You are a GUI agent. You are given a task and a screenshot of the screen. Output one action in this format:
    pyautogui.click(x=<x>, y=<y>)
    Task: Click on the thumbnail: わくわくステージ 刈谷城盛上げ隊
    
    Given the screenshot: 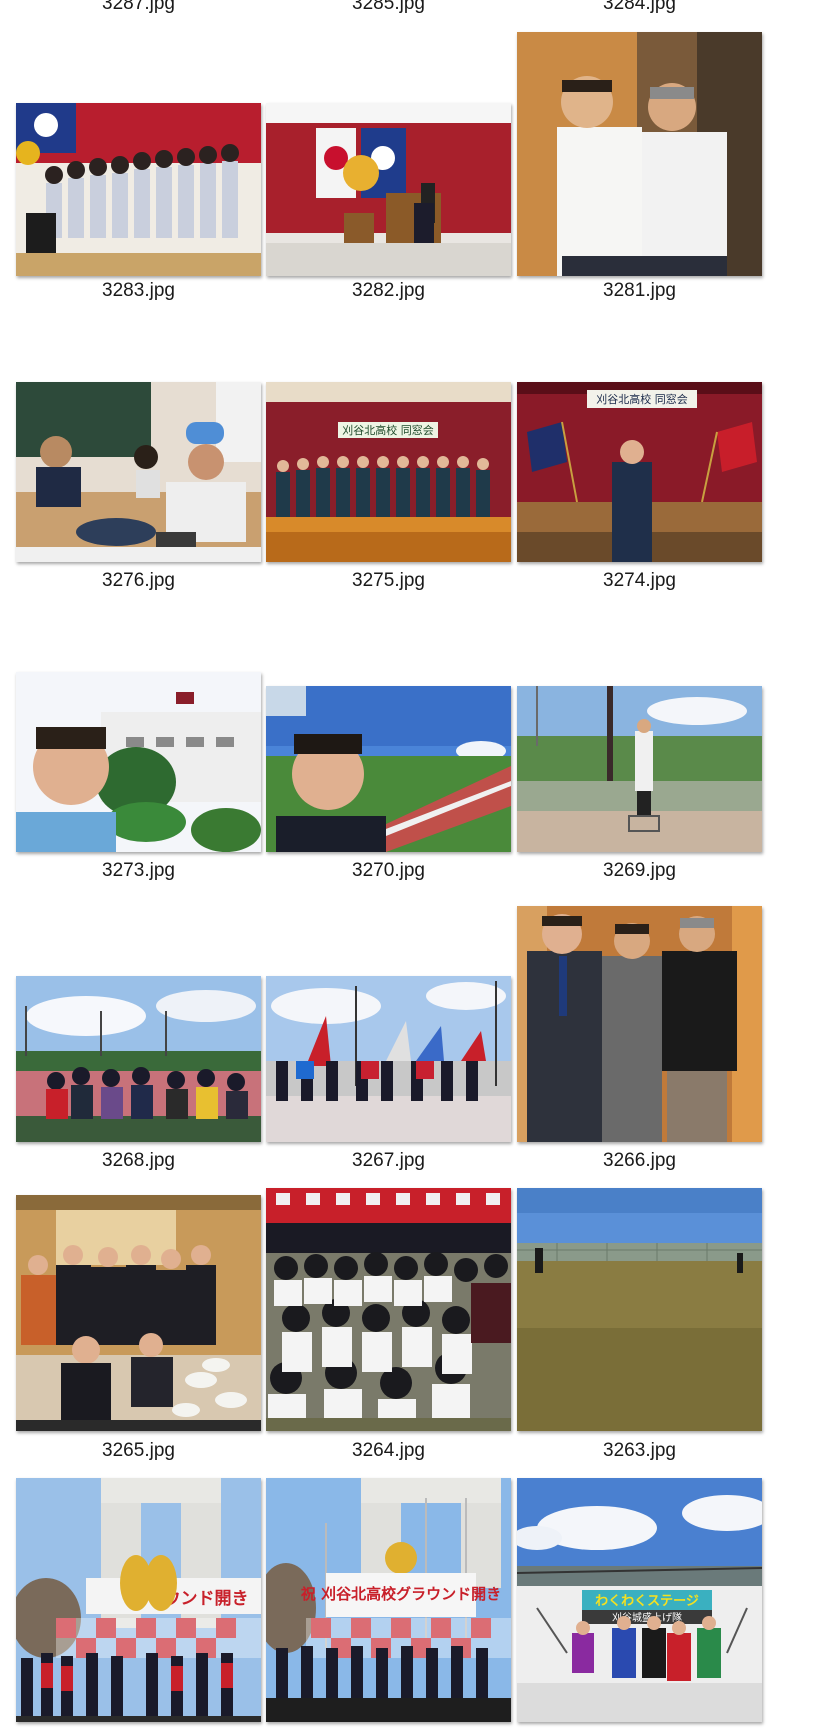 What is the action you would take?
    pyautogui.click(x=639, y=1600)
    